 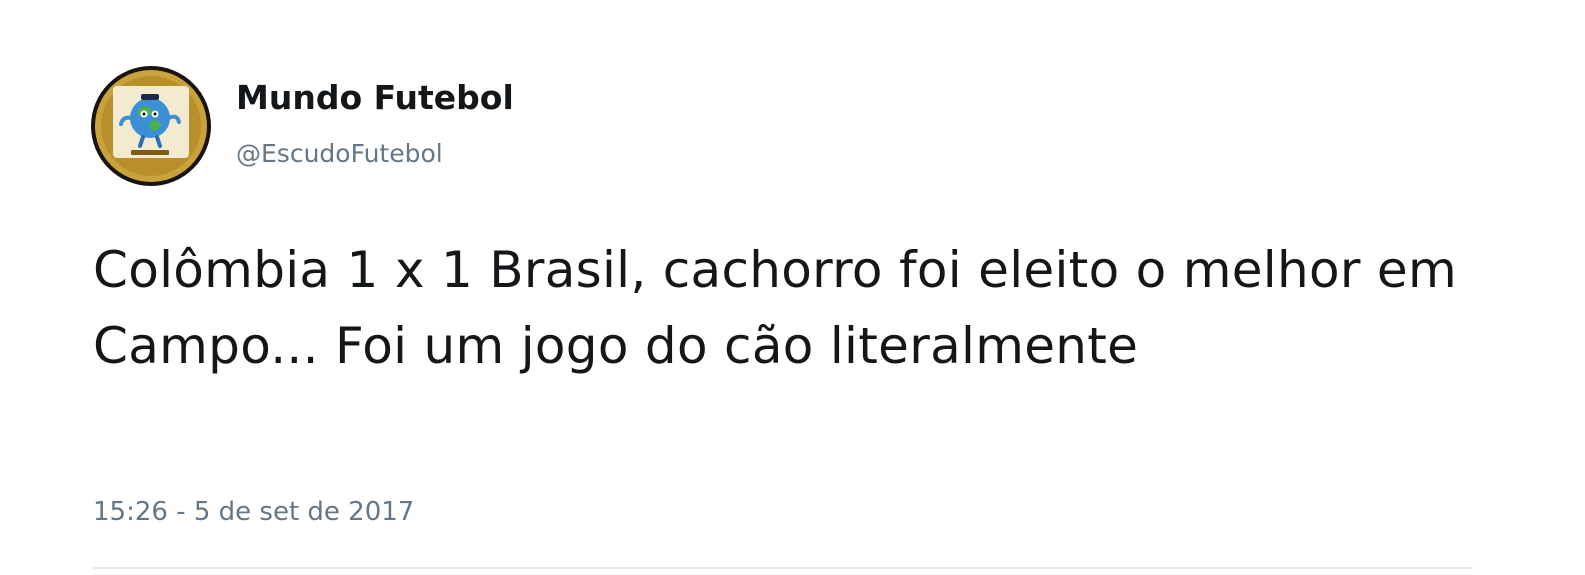 I want to click on avatar, so click(x=151, y=126).